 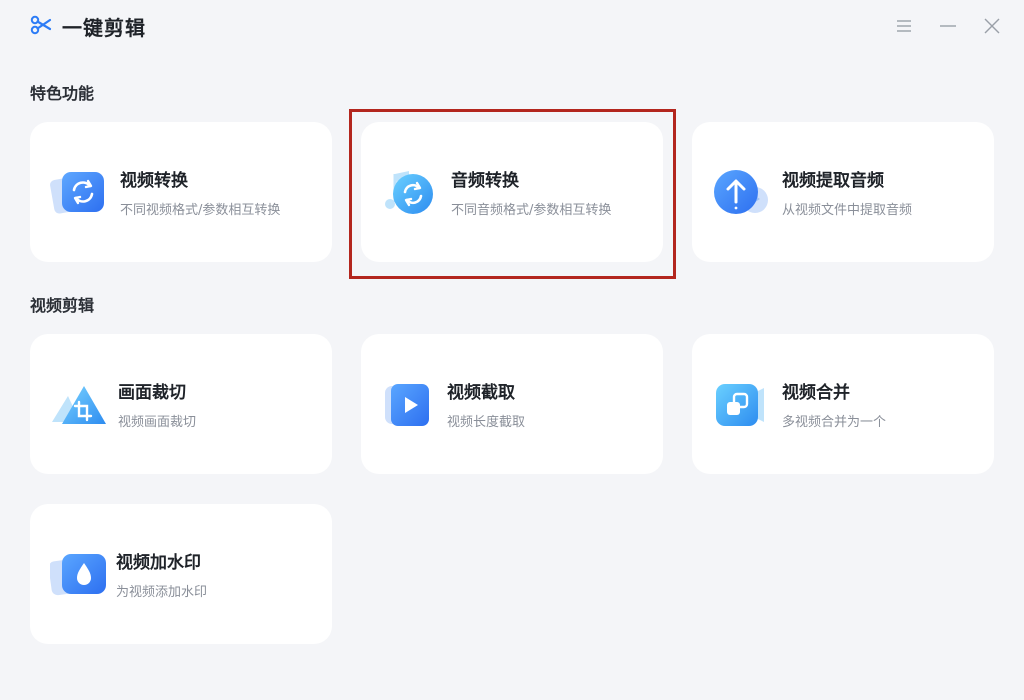 I want to click on card-title: 视频合并, so click(x=816, y=393).